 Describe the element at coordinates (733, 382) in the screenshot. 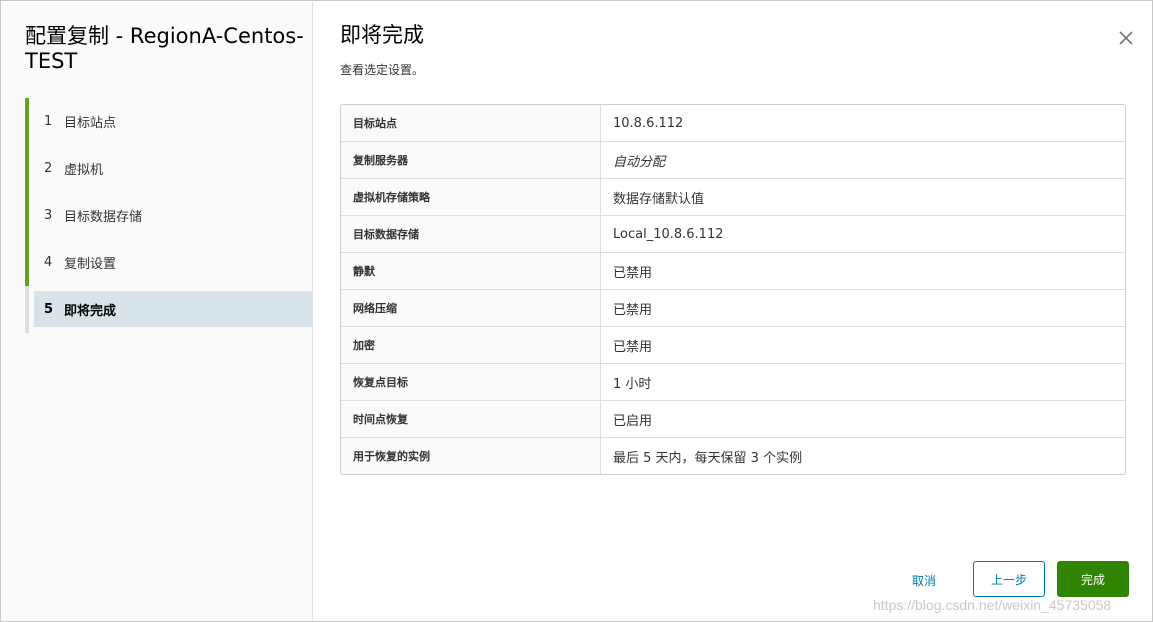

I see `table-row: 恢复点目标 1 小时` at that location.